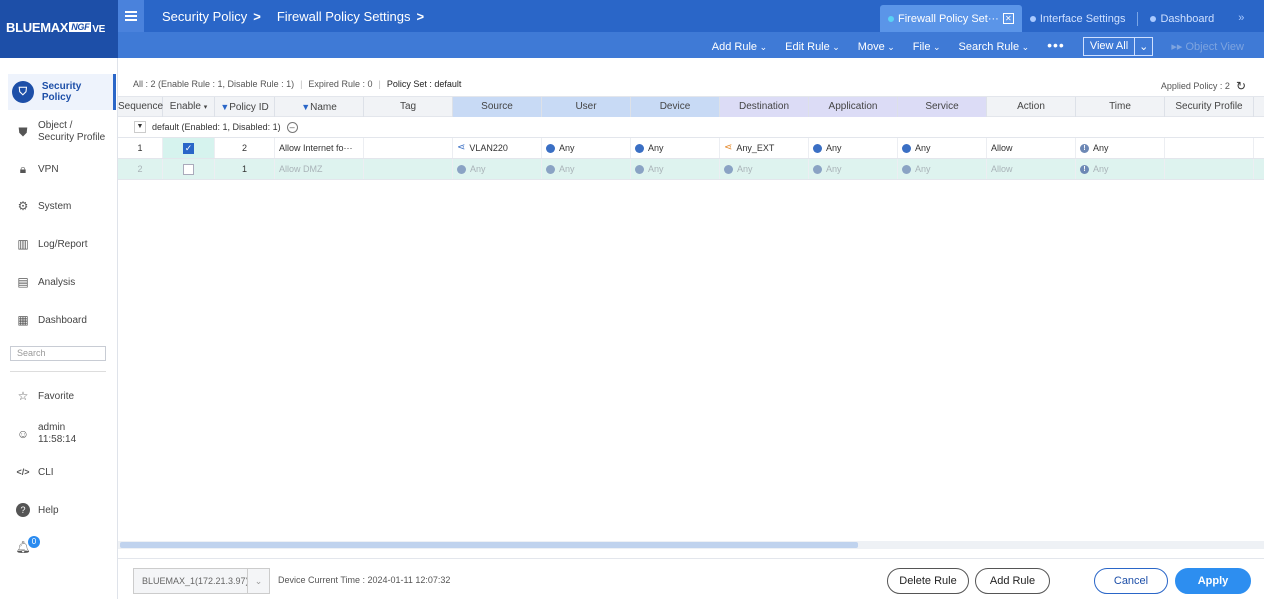 The height and width of the screenshot is (599, 1264). What do you see at coordinates (37, 27) in the screenshot?
I see `brand-name: BLUEMAX` at bounding box center [37, 27].